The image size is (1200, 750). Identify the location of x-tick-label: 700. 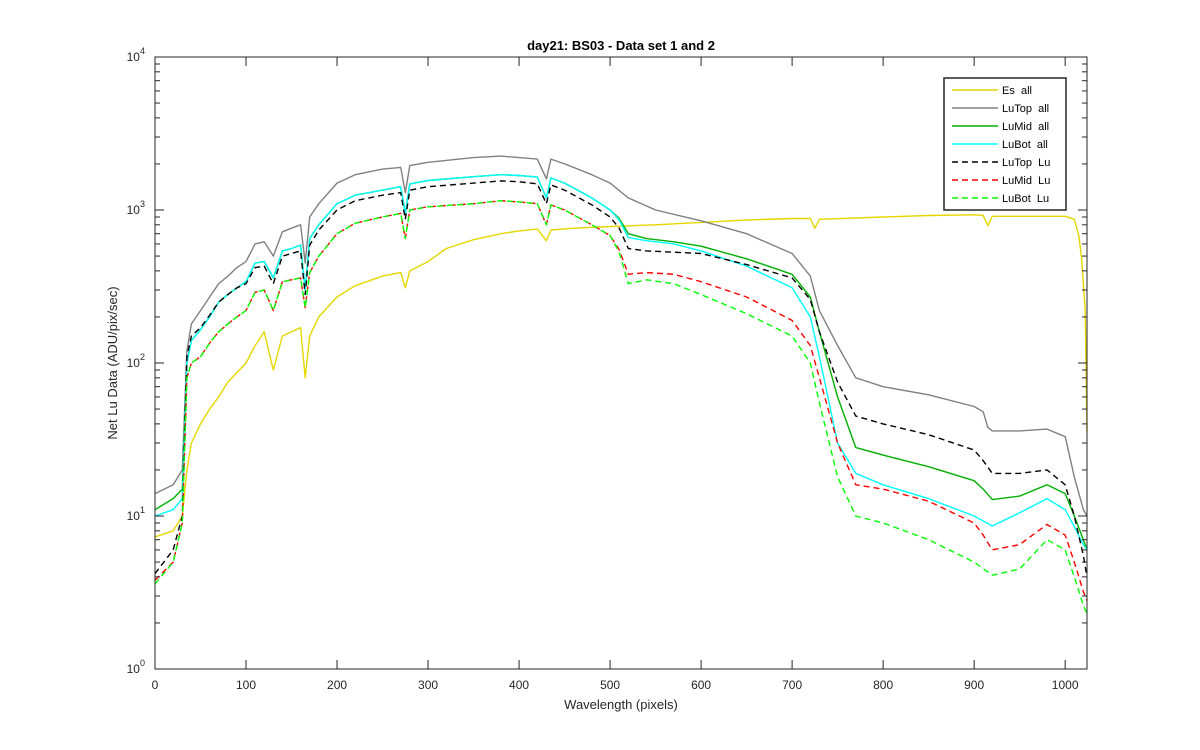
(792, 685).